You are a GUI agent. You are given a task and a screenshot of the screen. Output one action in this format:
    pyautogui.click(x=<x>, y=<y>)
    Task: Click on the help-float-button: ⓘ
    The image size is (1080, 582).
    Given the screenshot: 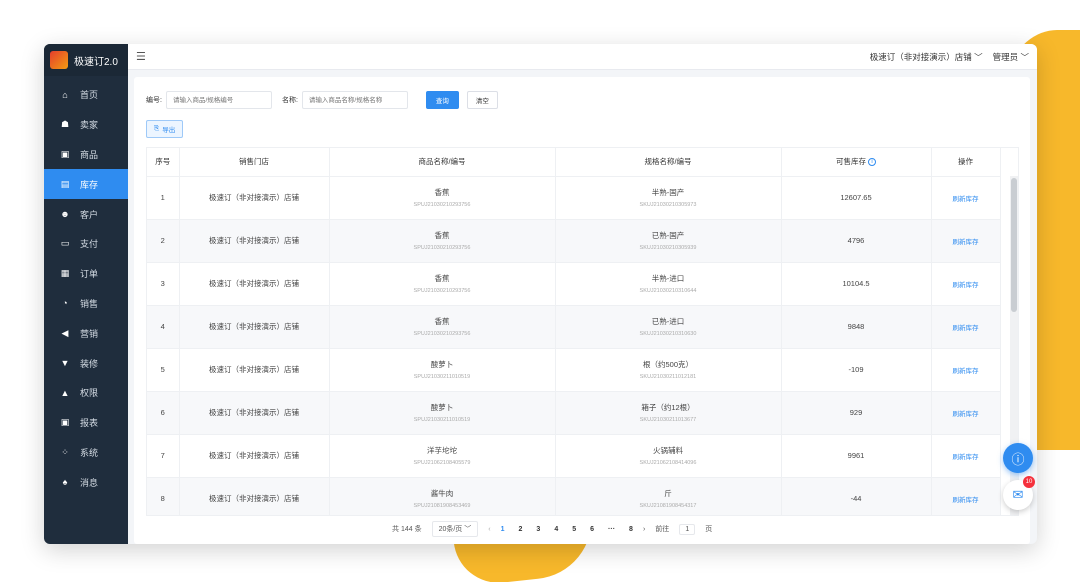 What is the action you would take?
    pyautogui.click(x=1018, y=458)
    